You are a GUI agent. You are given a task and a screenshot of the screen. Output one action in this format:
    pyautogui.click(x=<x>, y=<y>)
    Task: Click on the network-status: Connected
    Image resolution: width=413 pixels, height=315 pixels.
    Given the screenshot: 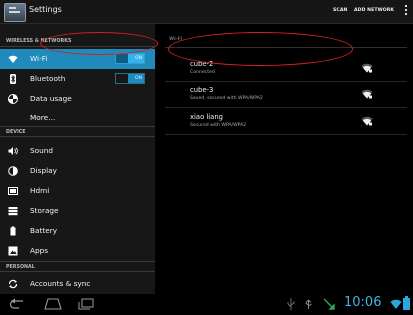 What is the action you would take?
    pyautogui.click(x=202, y=72)
    